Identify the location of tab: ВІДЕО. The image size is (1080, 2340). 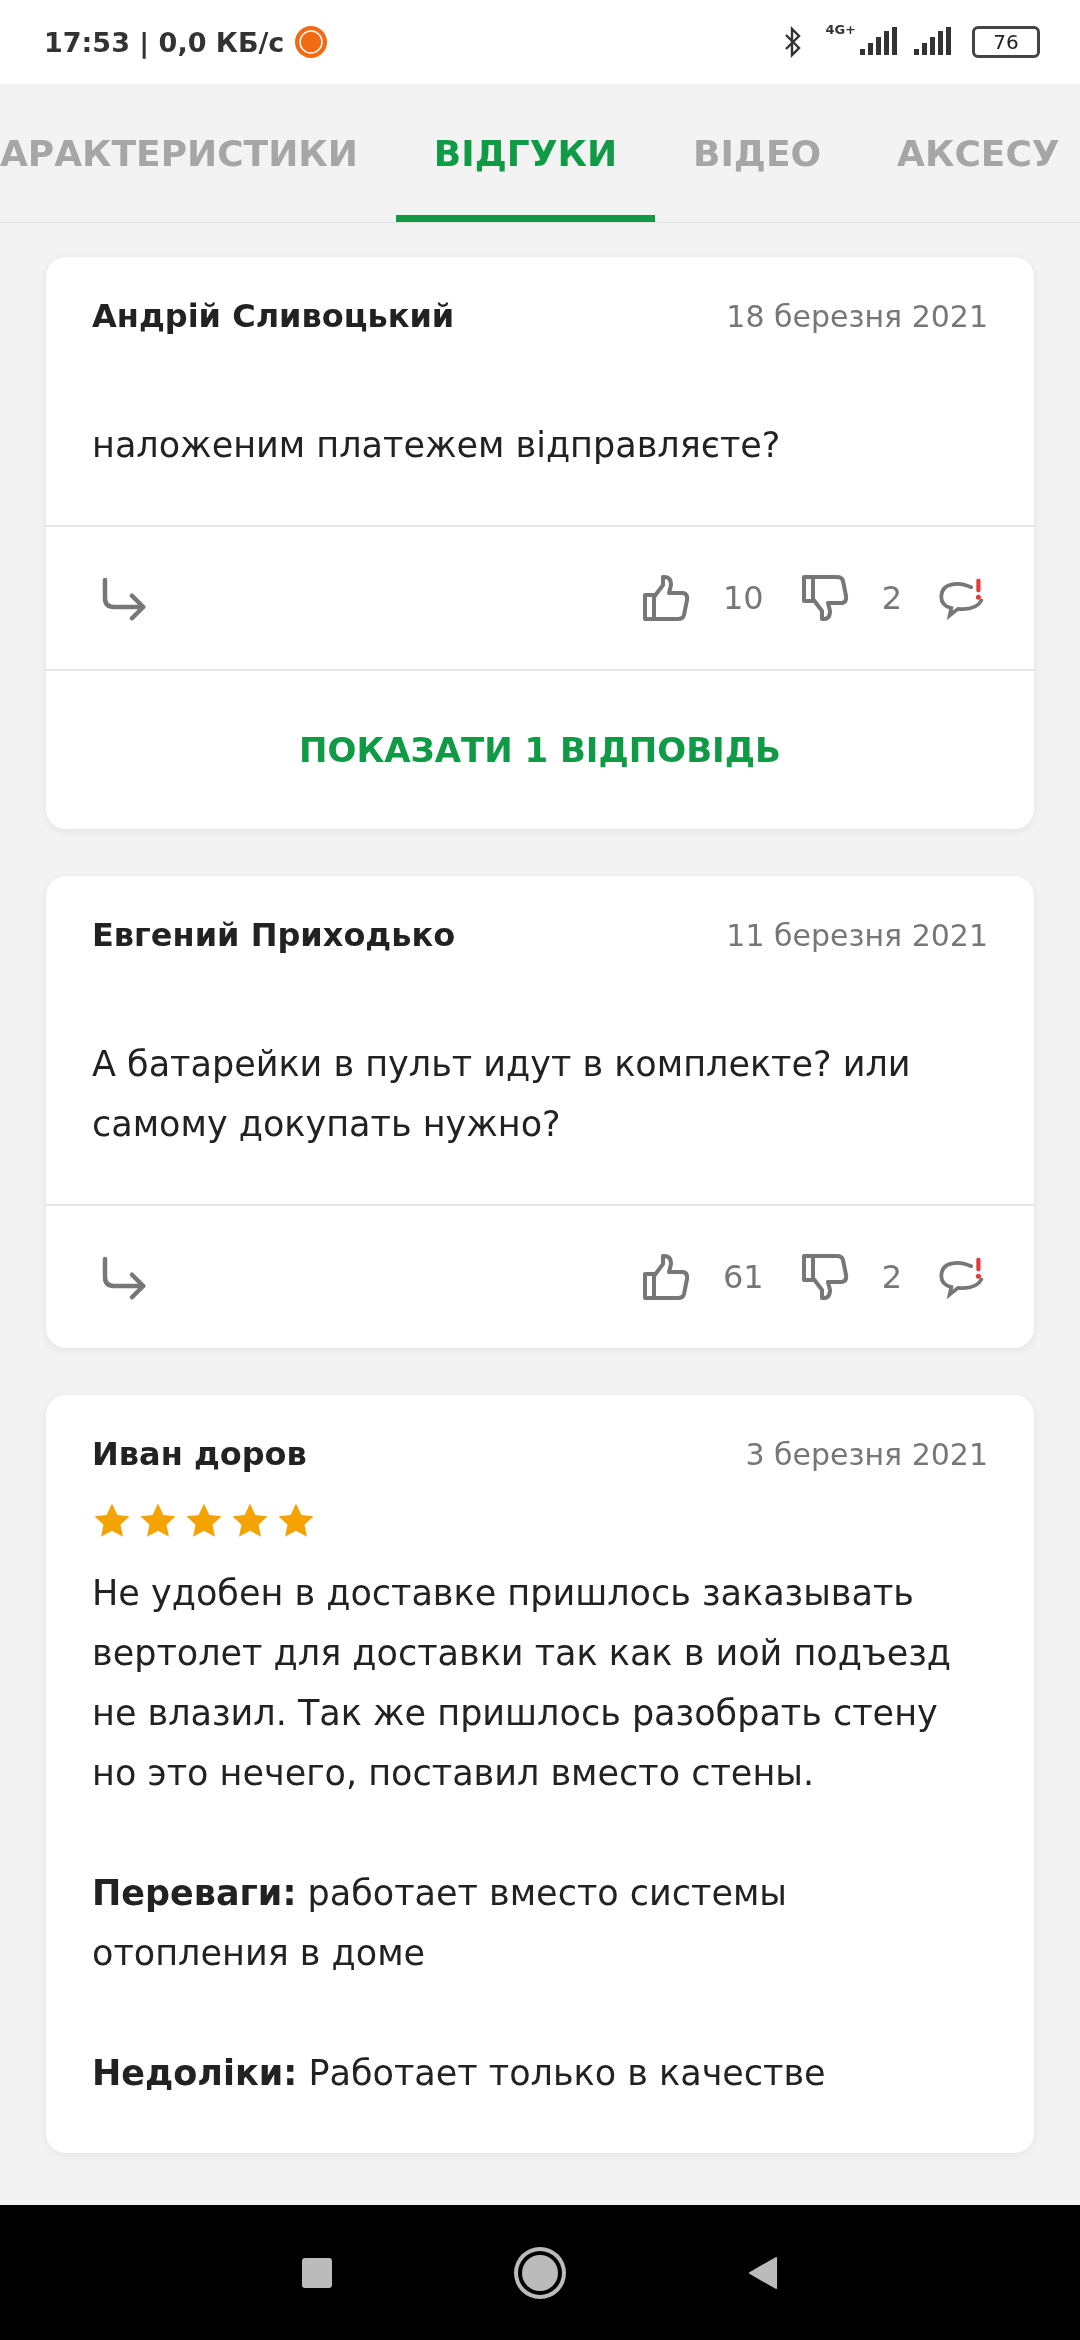
(757, 153).